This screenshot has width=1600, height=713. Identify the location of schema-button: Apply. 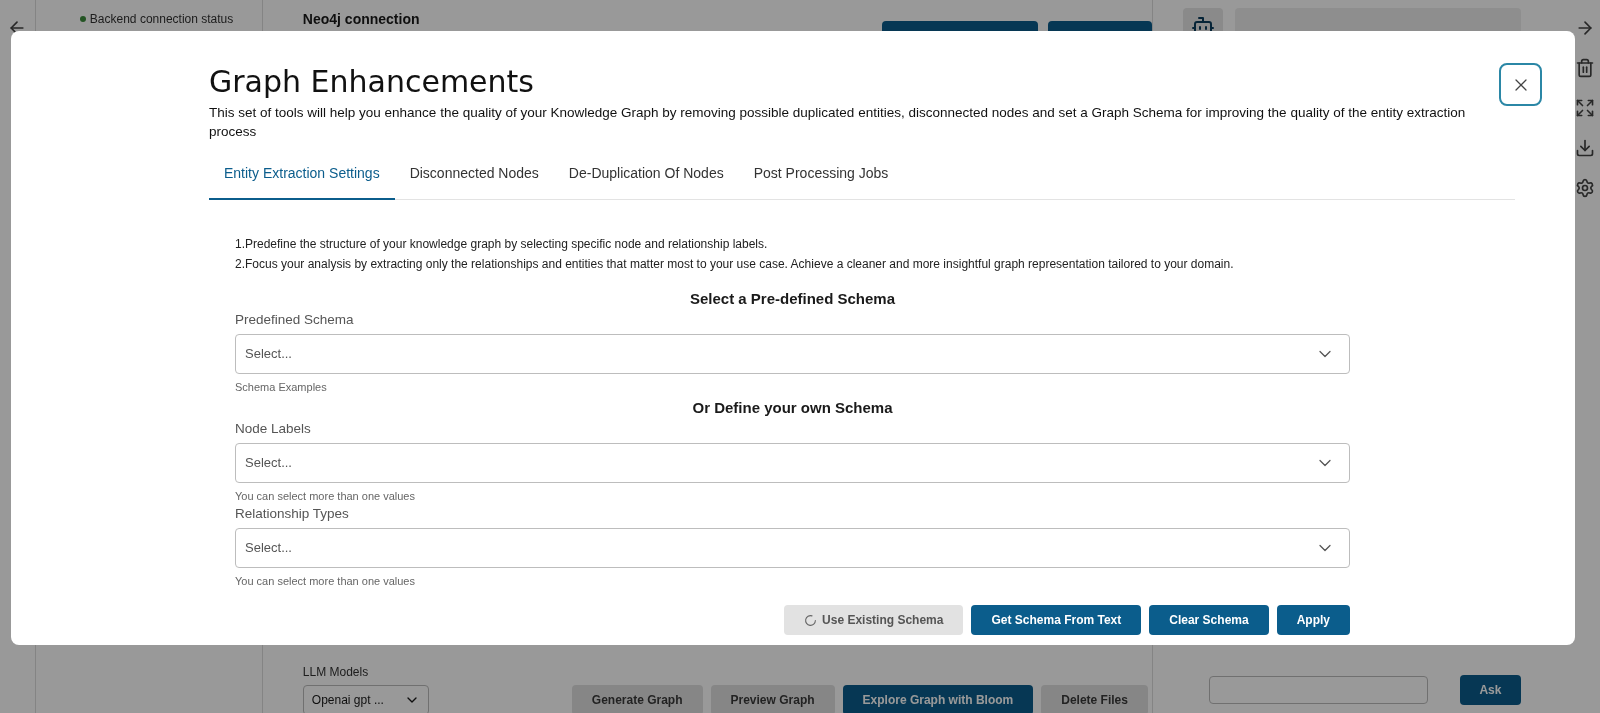
(1313, 620).